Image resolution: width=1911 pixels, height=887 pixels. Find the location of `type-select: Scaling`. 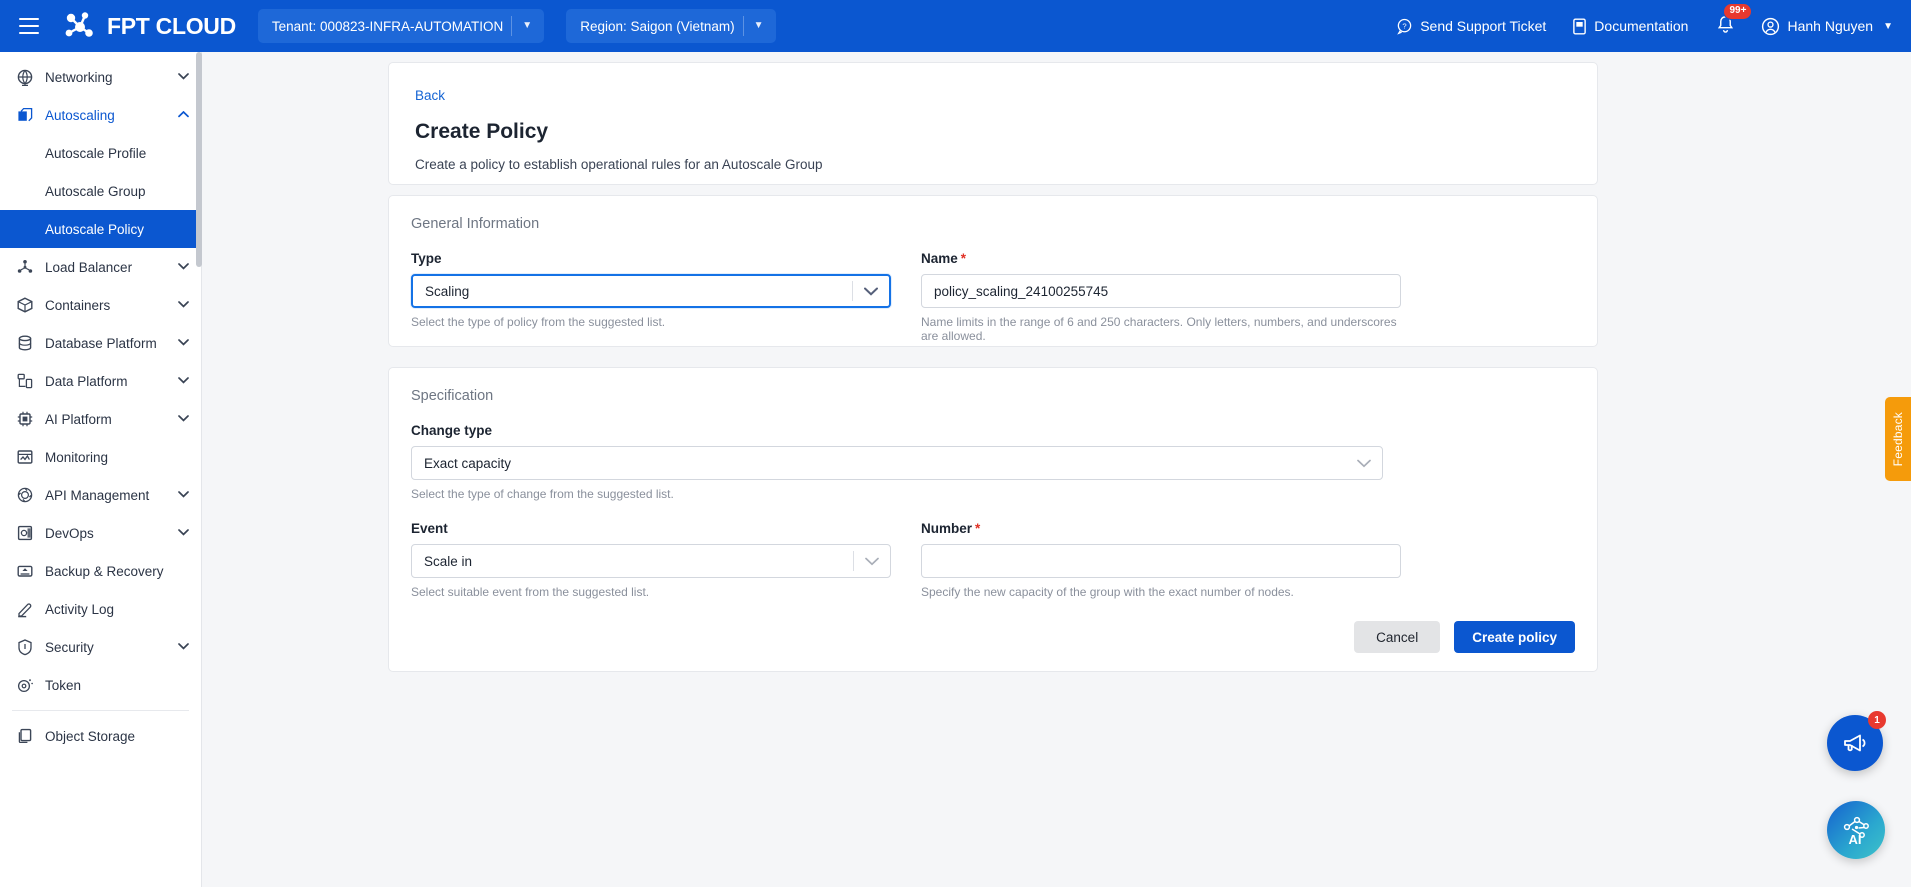

type-select: Scaling is located at coordinates (651, 291).